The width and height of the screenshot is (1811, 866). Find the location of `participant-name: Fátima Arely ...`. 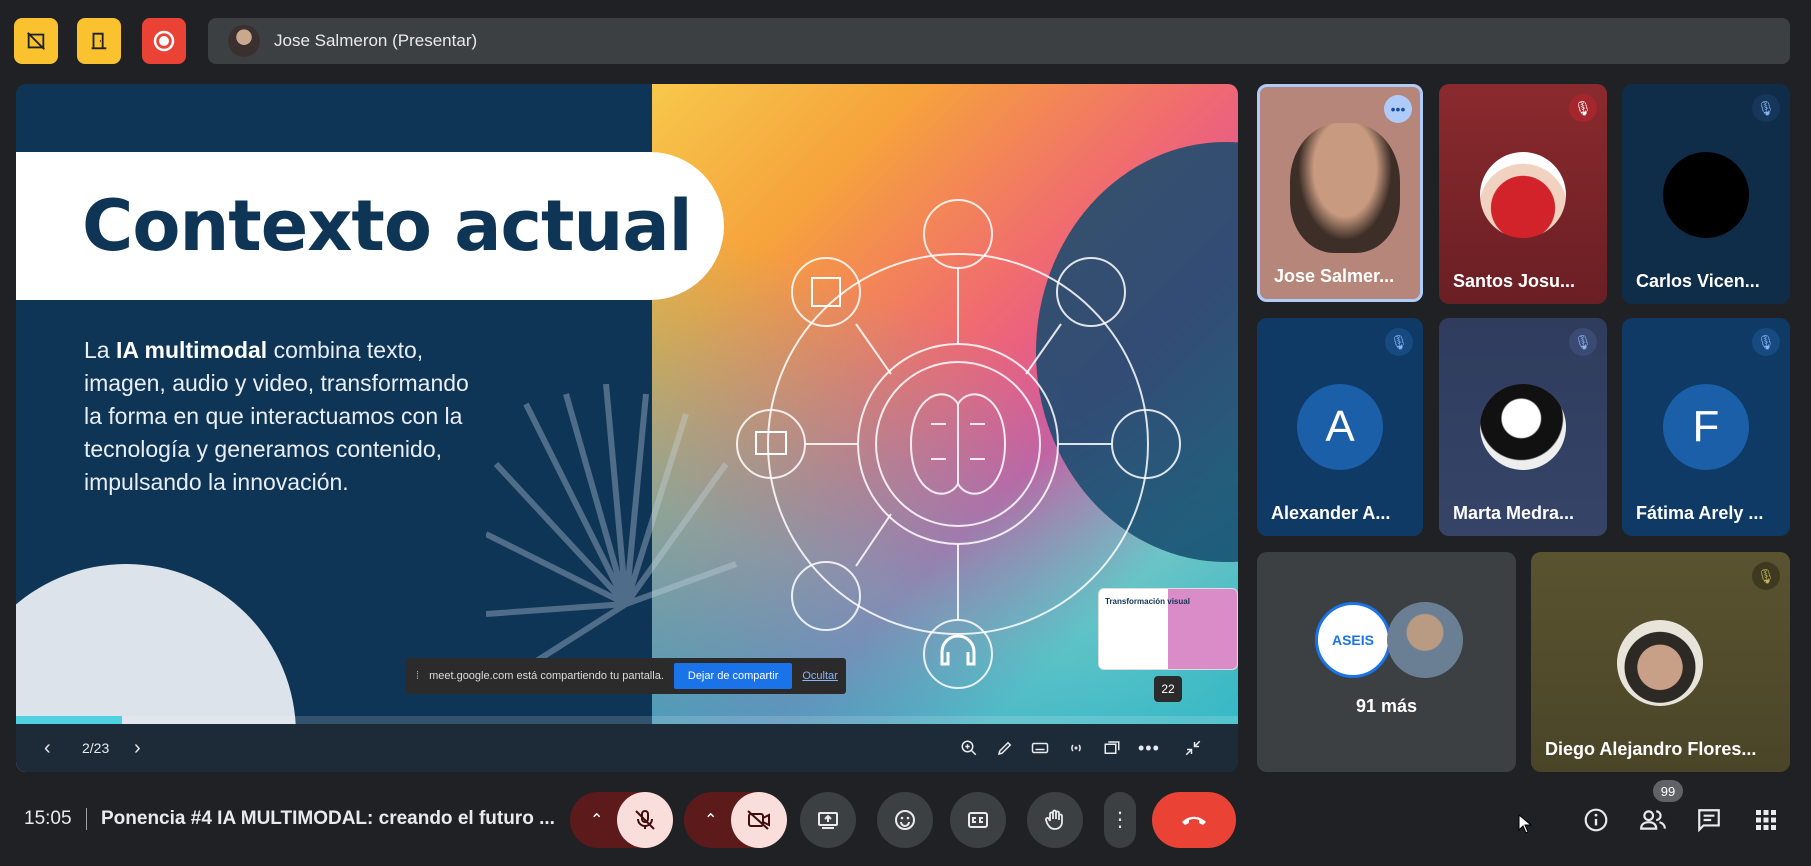

participant-name: Fátima Arely ... is located at coordinates (1700, 513).